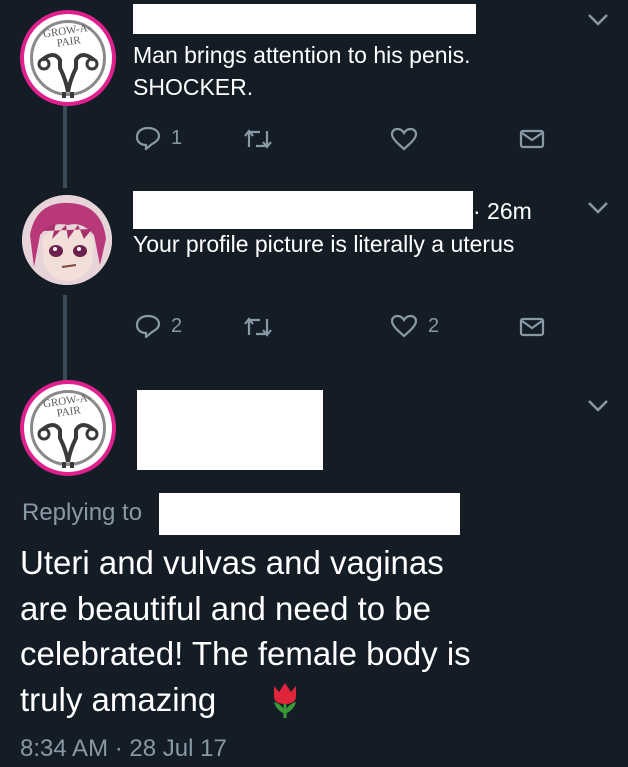 This screenshot has height=767, width=628. What do you see at coordinates (232, 562) in the screenshot?
I see `tweet-text-line: Uteri and vulvas and vaginas` at bounding box center [232, 562].